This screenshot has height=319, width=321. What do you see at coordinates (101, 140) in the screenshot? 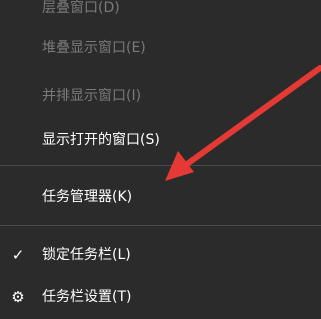
I see `menu-item-label: 显示打开的窗口(S)` at bounding box center [101, 140].